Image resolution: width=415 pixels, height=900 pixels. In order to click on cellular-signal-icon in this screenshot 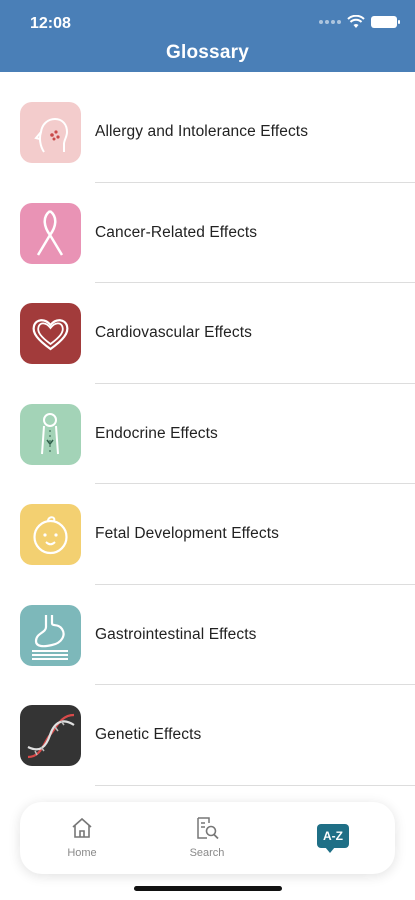, I will do `click(330, 22)`.